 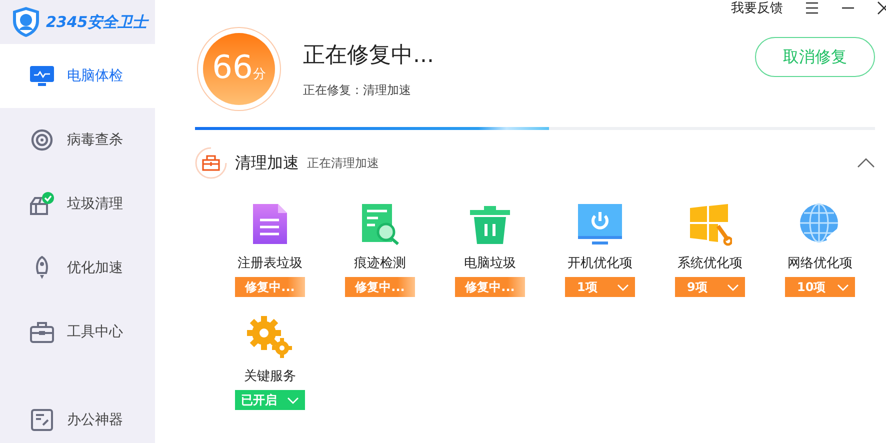 I want to click on sidebar-item: 办公神器, so click(x=77, y=420).